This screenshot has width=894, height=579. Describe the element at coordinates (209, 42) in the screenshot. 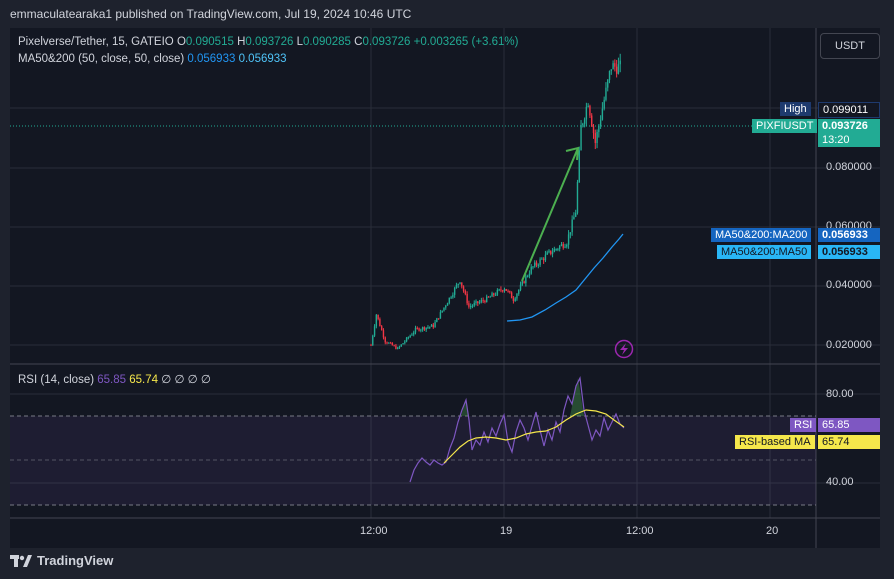

I see `open-value: 0.090515` at that location.